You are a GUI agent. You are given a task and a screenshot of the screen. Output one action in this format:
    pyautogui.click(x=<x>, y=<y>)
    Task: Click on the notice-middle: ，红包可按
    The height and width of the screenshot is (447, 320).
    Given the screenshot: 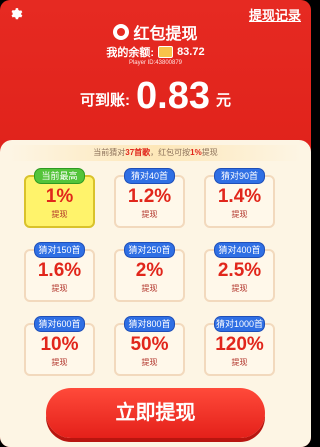 What is the action you would take?
    pyautogui.click(x=170, y=152)
    